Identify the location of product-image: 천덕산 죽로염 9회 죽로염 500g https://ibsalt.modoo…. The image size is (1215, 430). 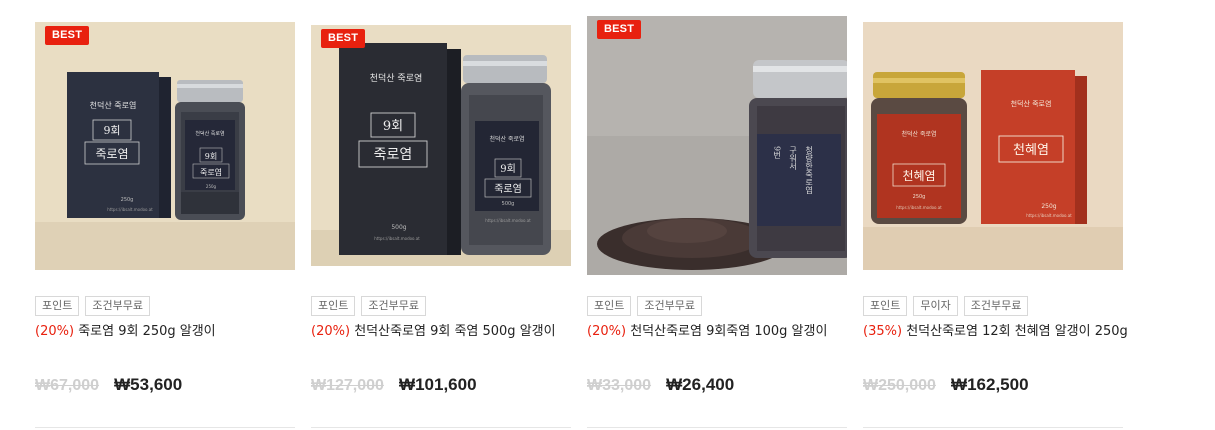
(441, 145).